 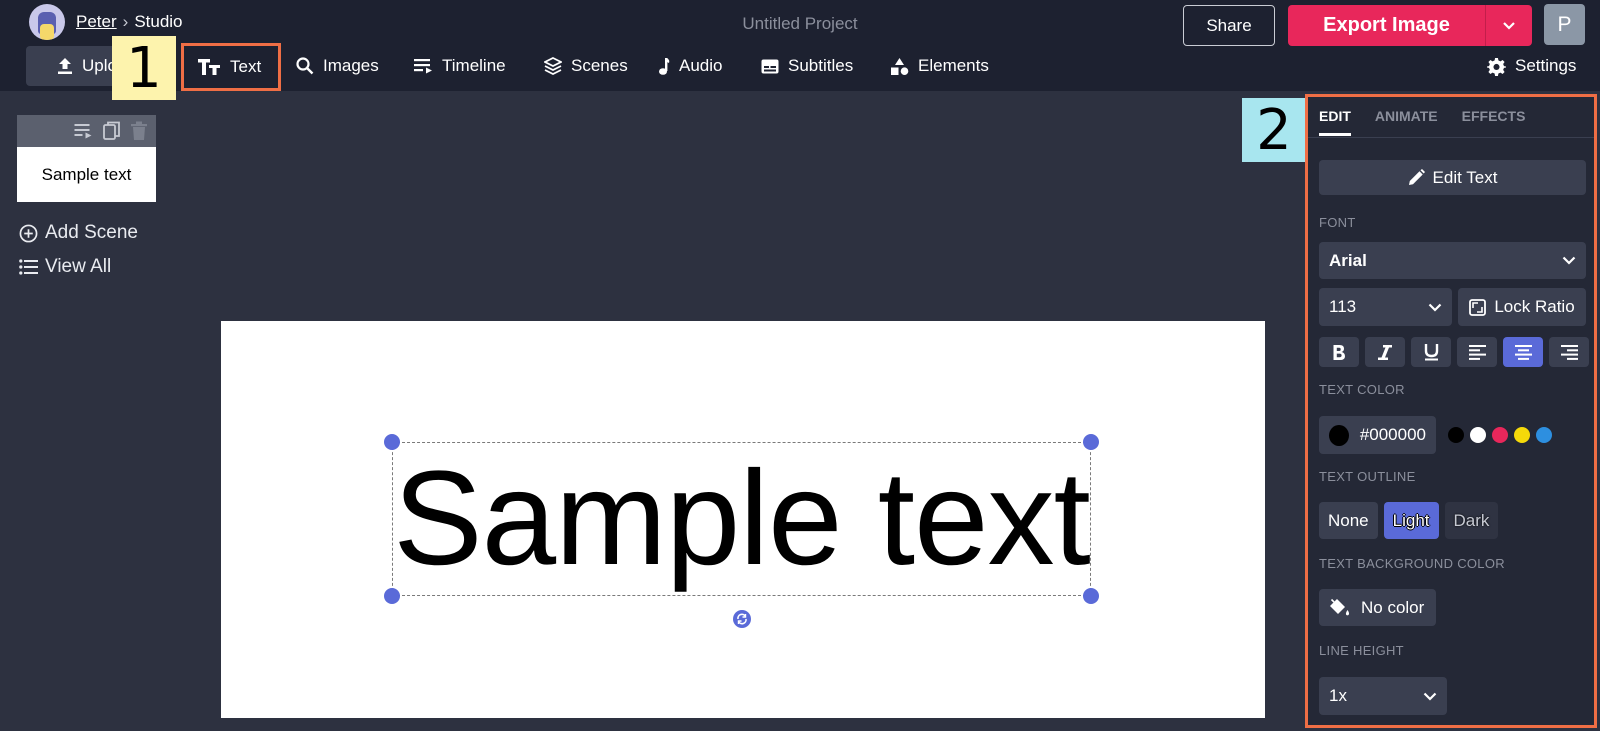 What do you see at coordinates (47, 22) in the screenshot?
I see `user-avatar-image` at bounding box center [47, 22].